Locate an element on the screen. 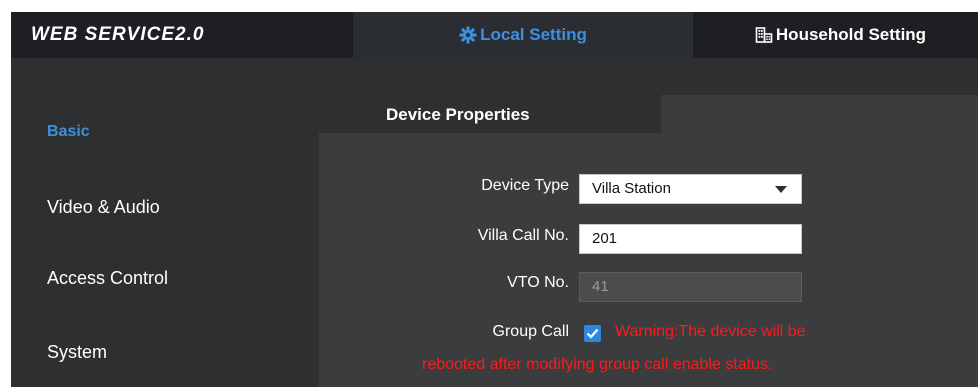 This screenshot has width=978, height=387. chevron-down-icon is located at coordinates (781, 189).